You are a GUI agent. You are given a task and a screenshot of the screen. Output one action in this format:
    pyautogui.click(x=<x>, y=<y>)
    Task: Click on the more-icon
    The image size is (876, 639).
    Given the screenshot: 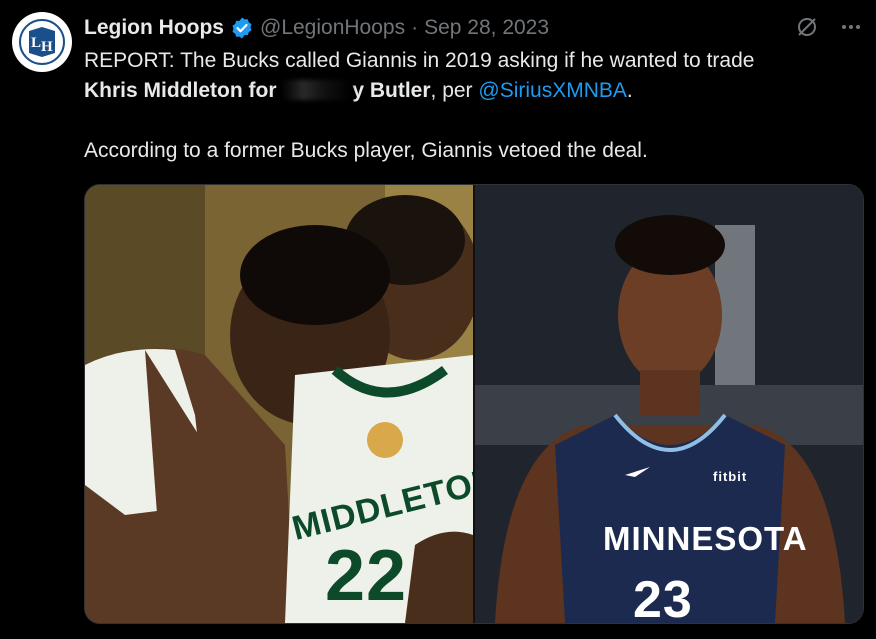 What is the action you would take?
    pyautogui.click(x=851, y=27)
    